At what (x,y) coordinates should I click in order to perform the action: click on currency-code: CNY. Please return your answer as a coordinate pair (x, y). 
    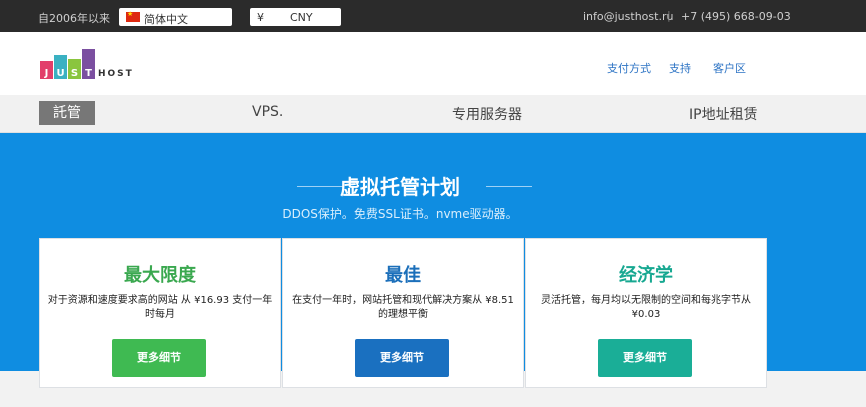
    Looking at the image, I should click on (301, 17).